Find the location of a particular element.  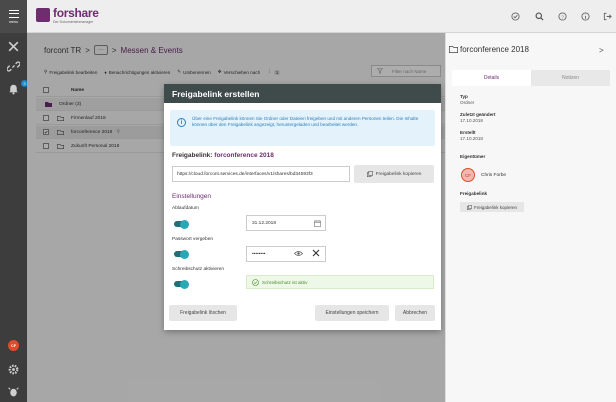

link-heading-label: Freigabelink: is located at coordinates (192, 155).